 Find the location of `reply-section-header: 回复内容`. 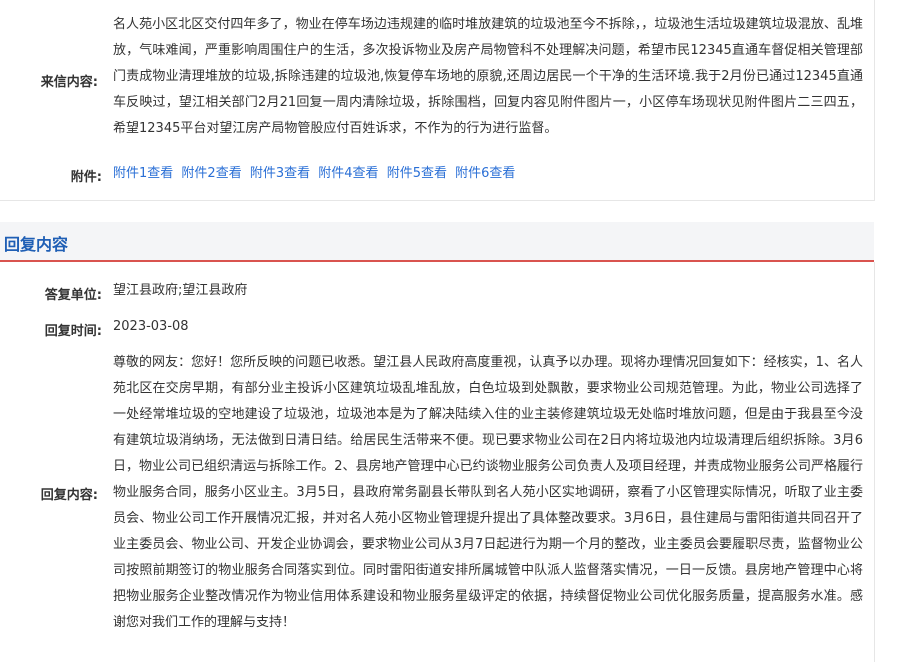

reply-section-header: 回复内容 is located at coordinates (437, 242).